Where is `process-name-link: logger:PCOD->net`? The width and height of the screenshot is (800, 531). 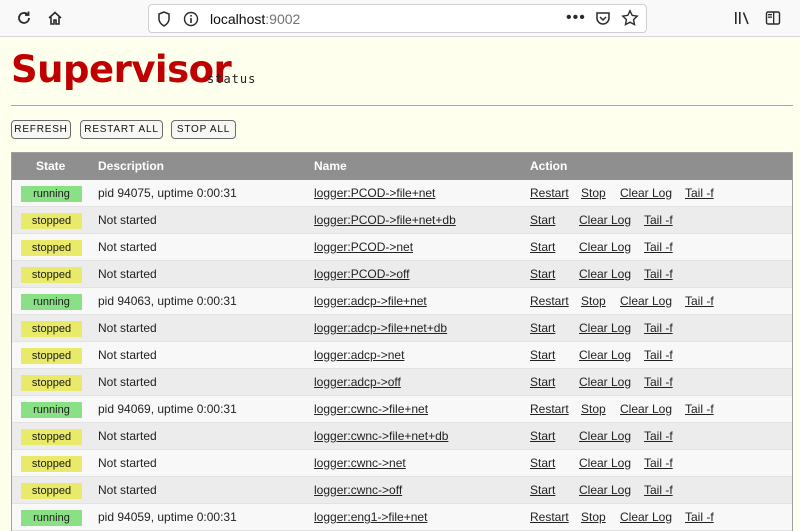 process-name-link: logger:PCOD->net is located at coordinates (363, 247).